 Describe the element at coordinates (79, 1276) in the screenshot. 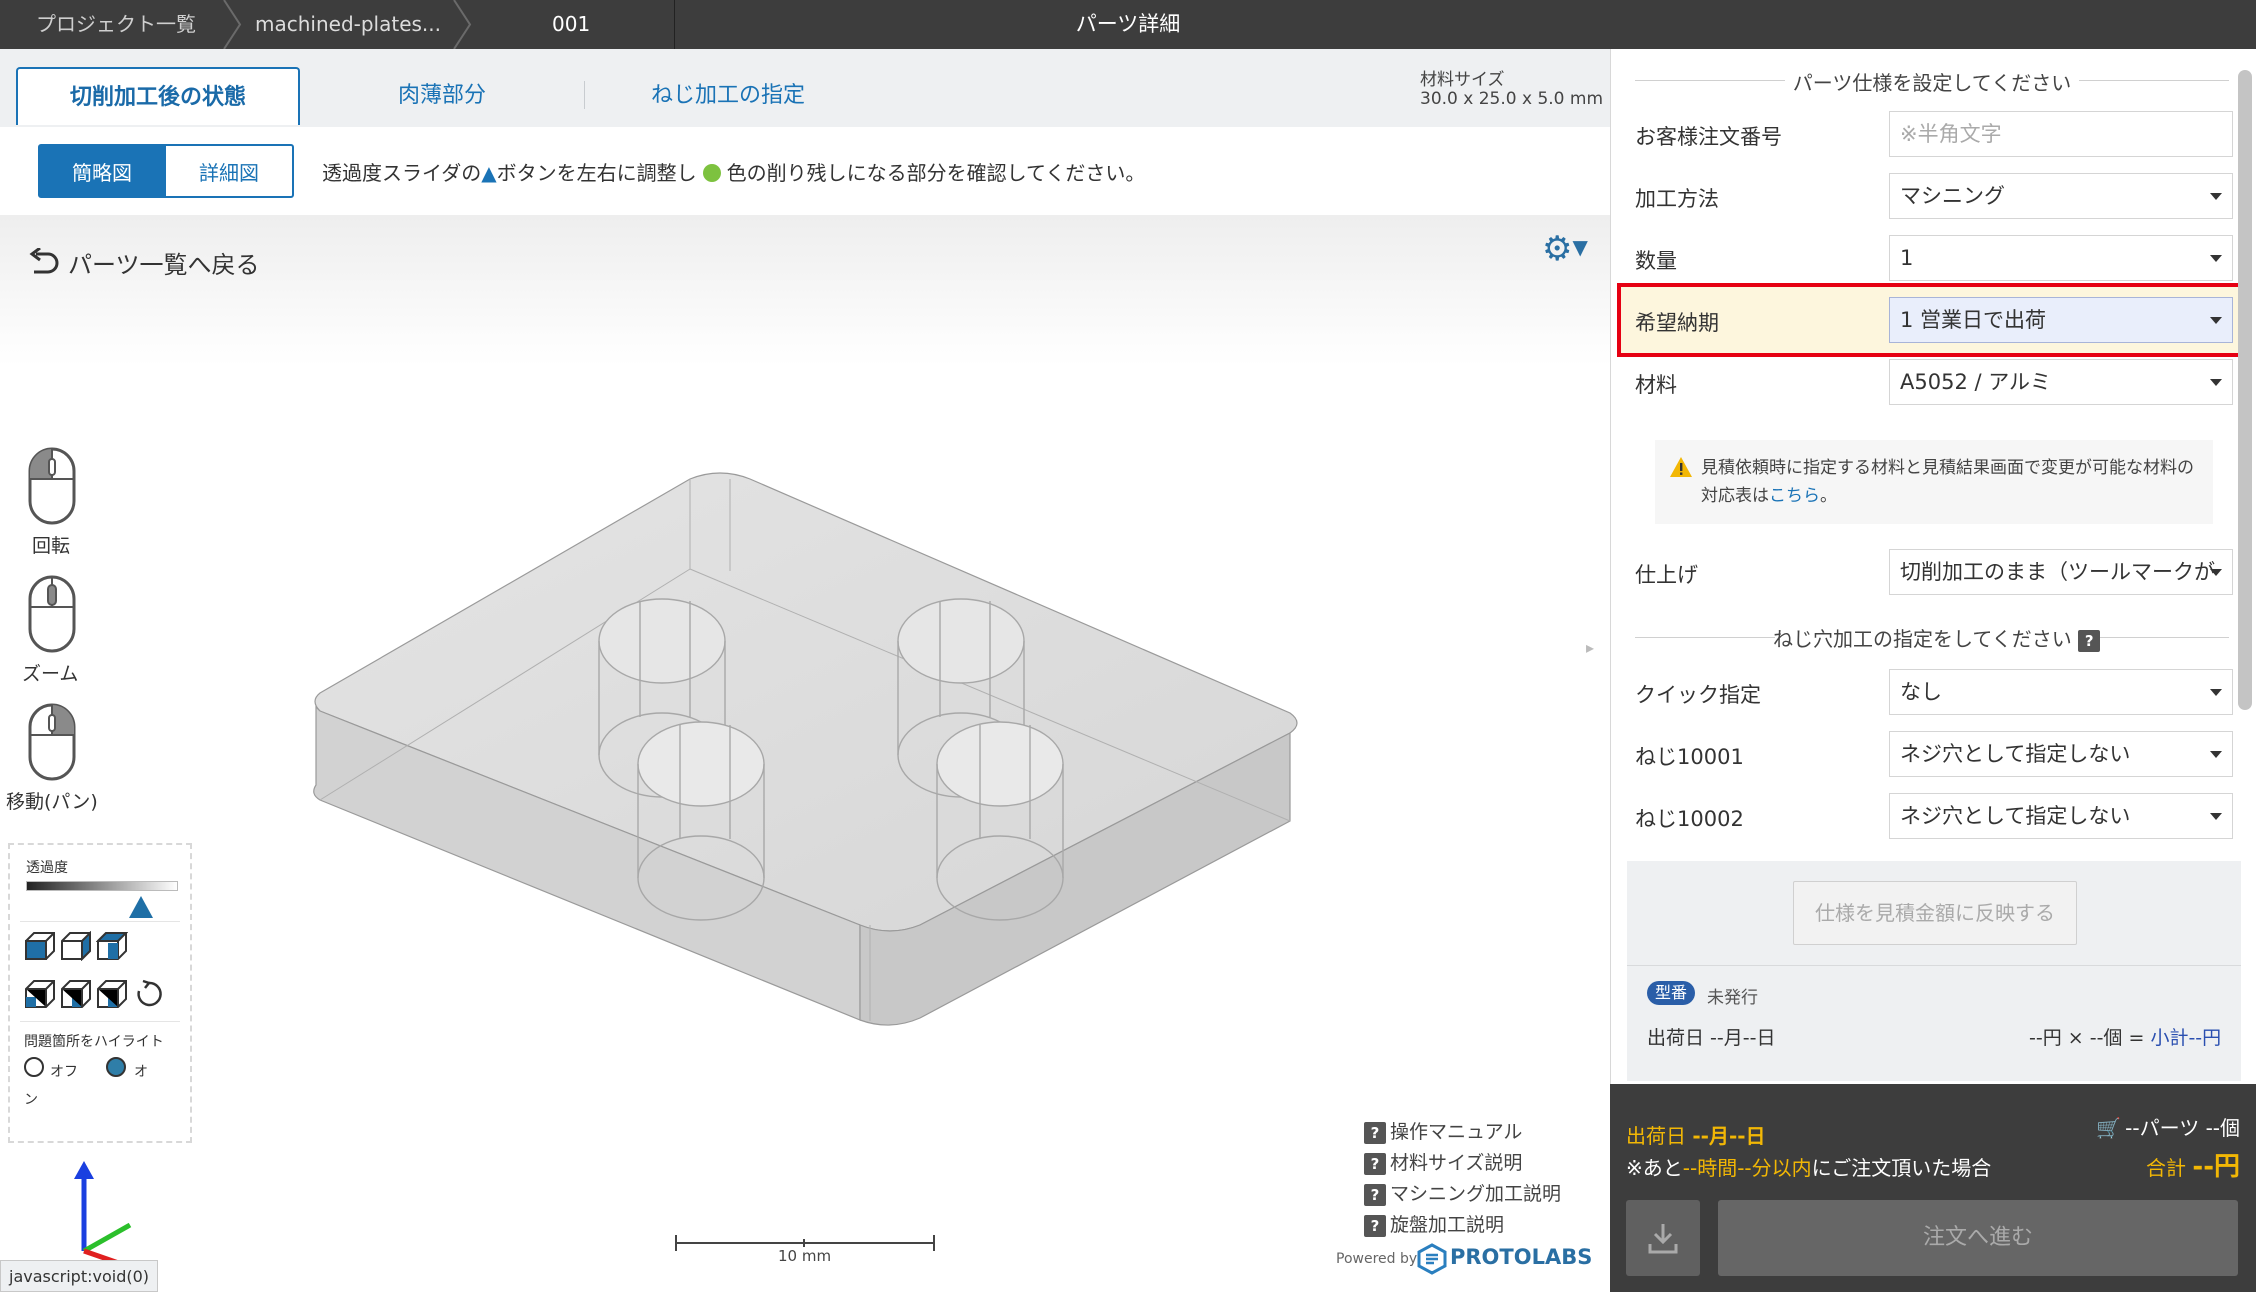

I see `browser-status-url: javascript:void(0)` at that location.